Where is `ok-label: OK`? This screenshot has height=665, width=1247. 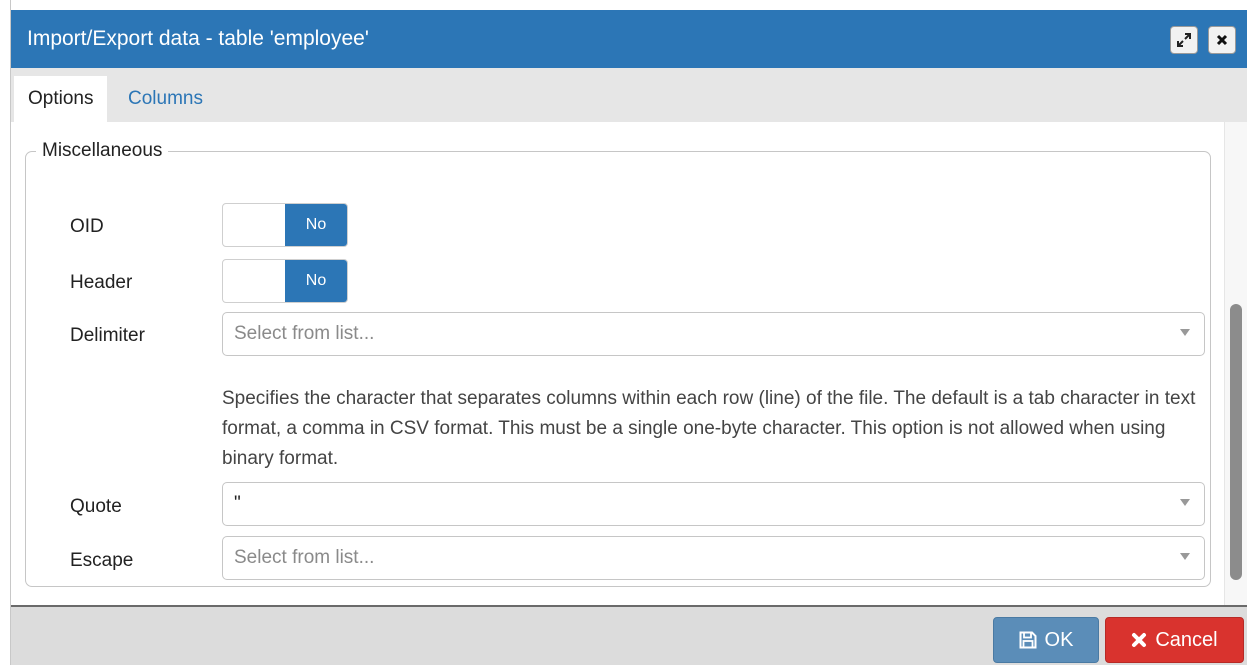
ok-label: OK is located at coordinates (1059, 640).